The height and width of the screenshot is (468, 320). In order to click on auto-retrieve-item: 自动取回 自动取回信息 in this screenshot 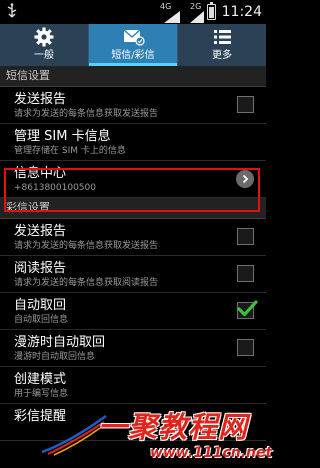, I will do `click(133, 311)`.